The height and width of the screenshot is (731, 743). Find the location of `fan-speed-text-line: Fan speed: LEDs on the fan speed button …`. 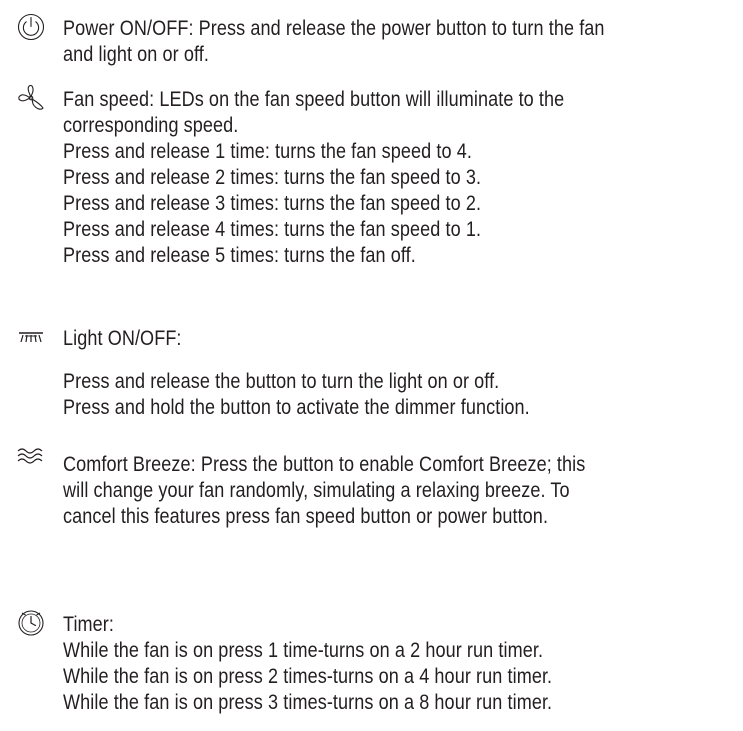

fan-speed-text-line: Fan speed: LEDs on the fan speed button … is located at coordinates (314, 99).